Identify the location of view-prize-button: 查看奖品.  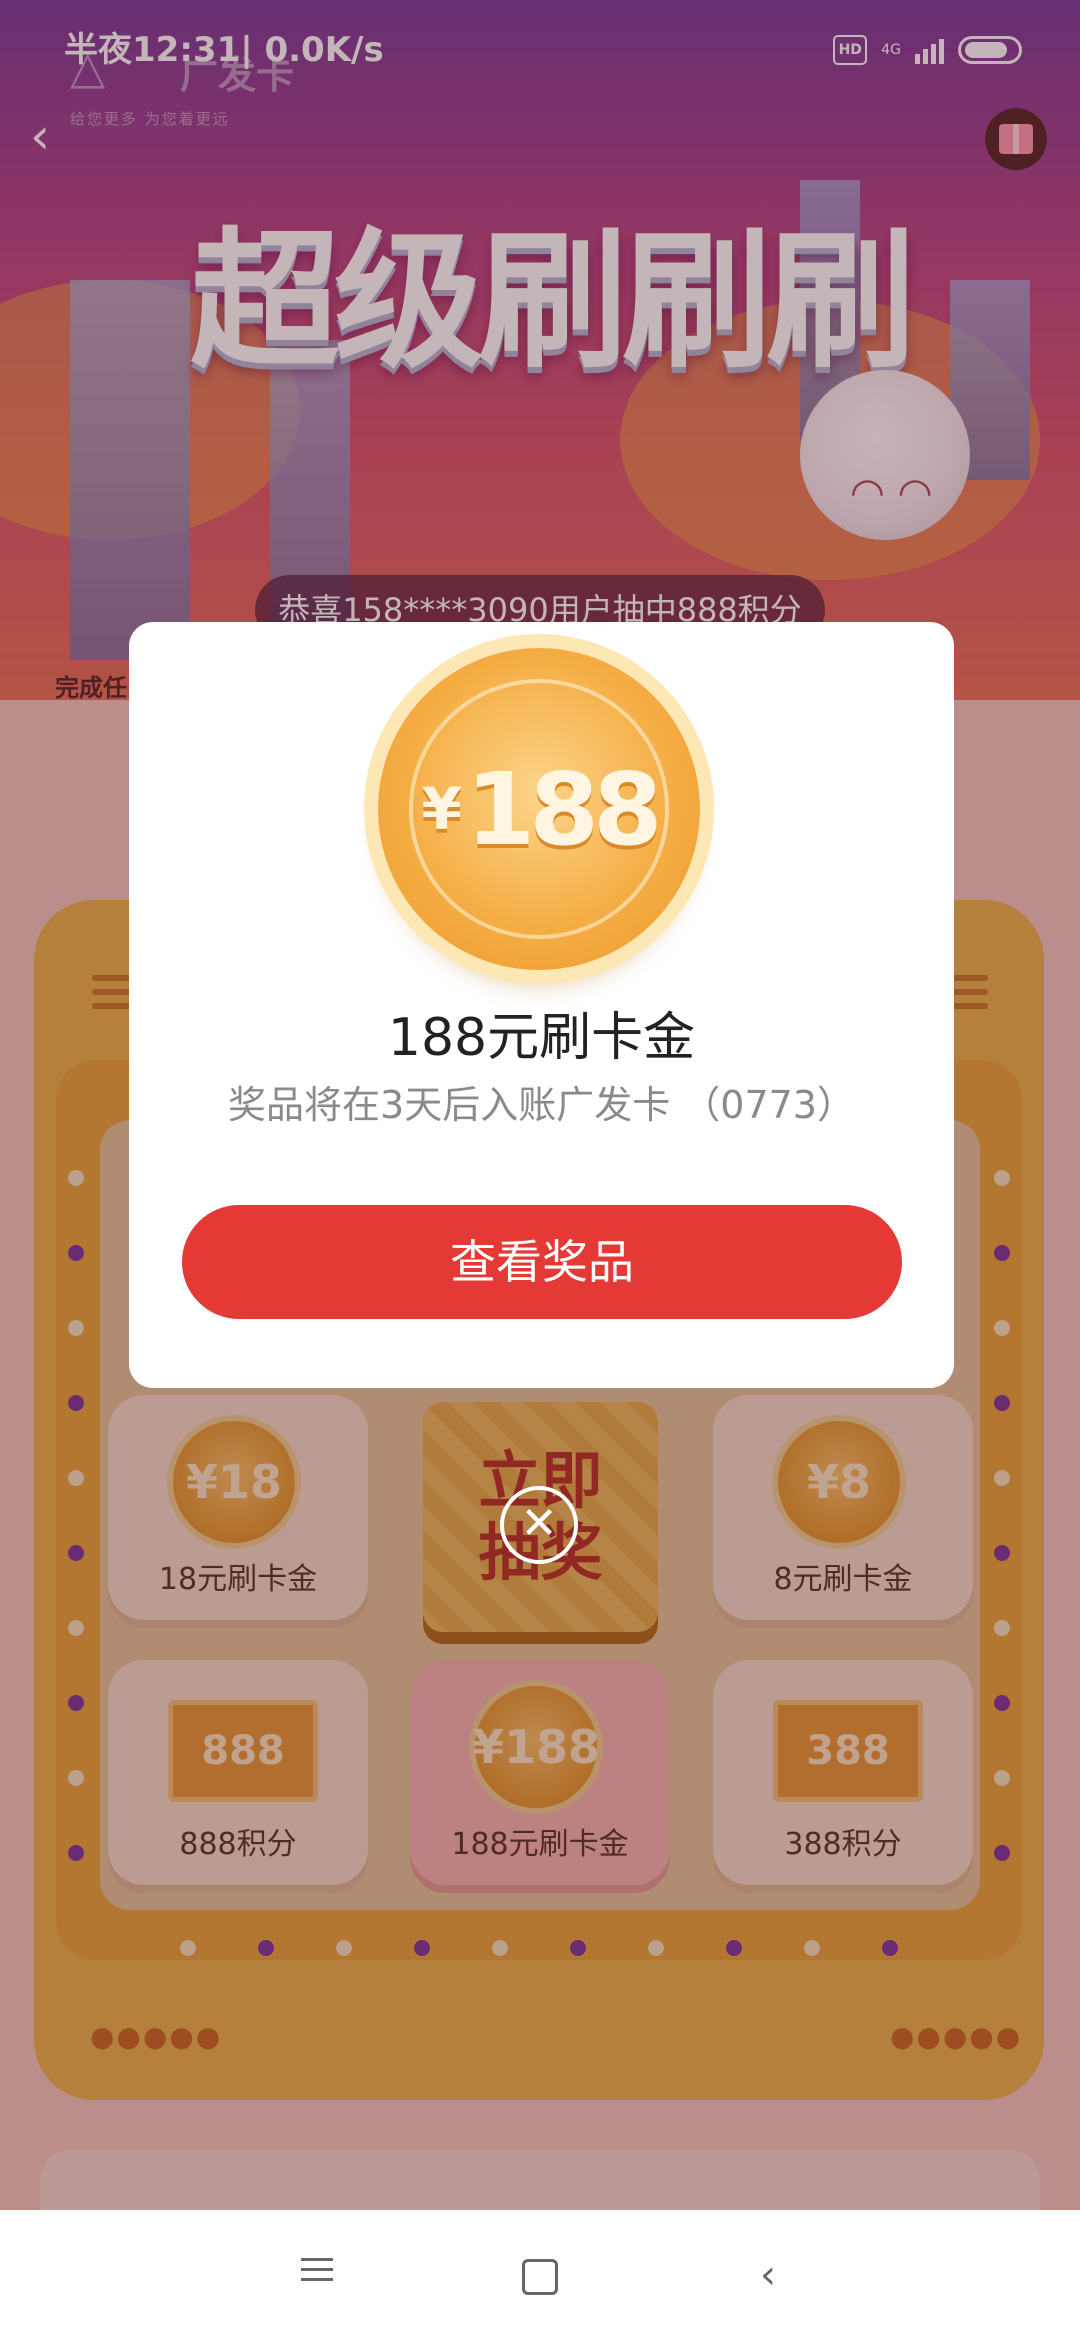
(542, 1262).